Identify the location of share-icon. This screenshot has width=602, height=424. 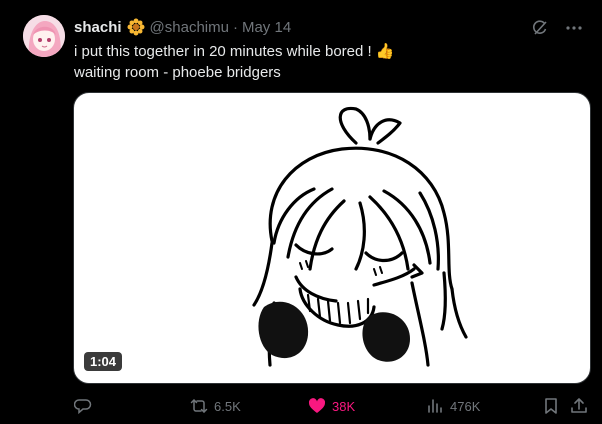
(579, 406).